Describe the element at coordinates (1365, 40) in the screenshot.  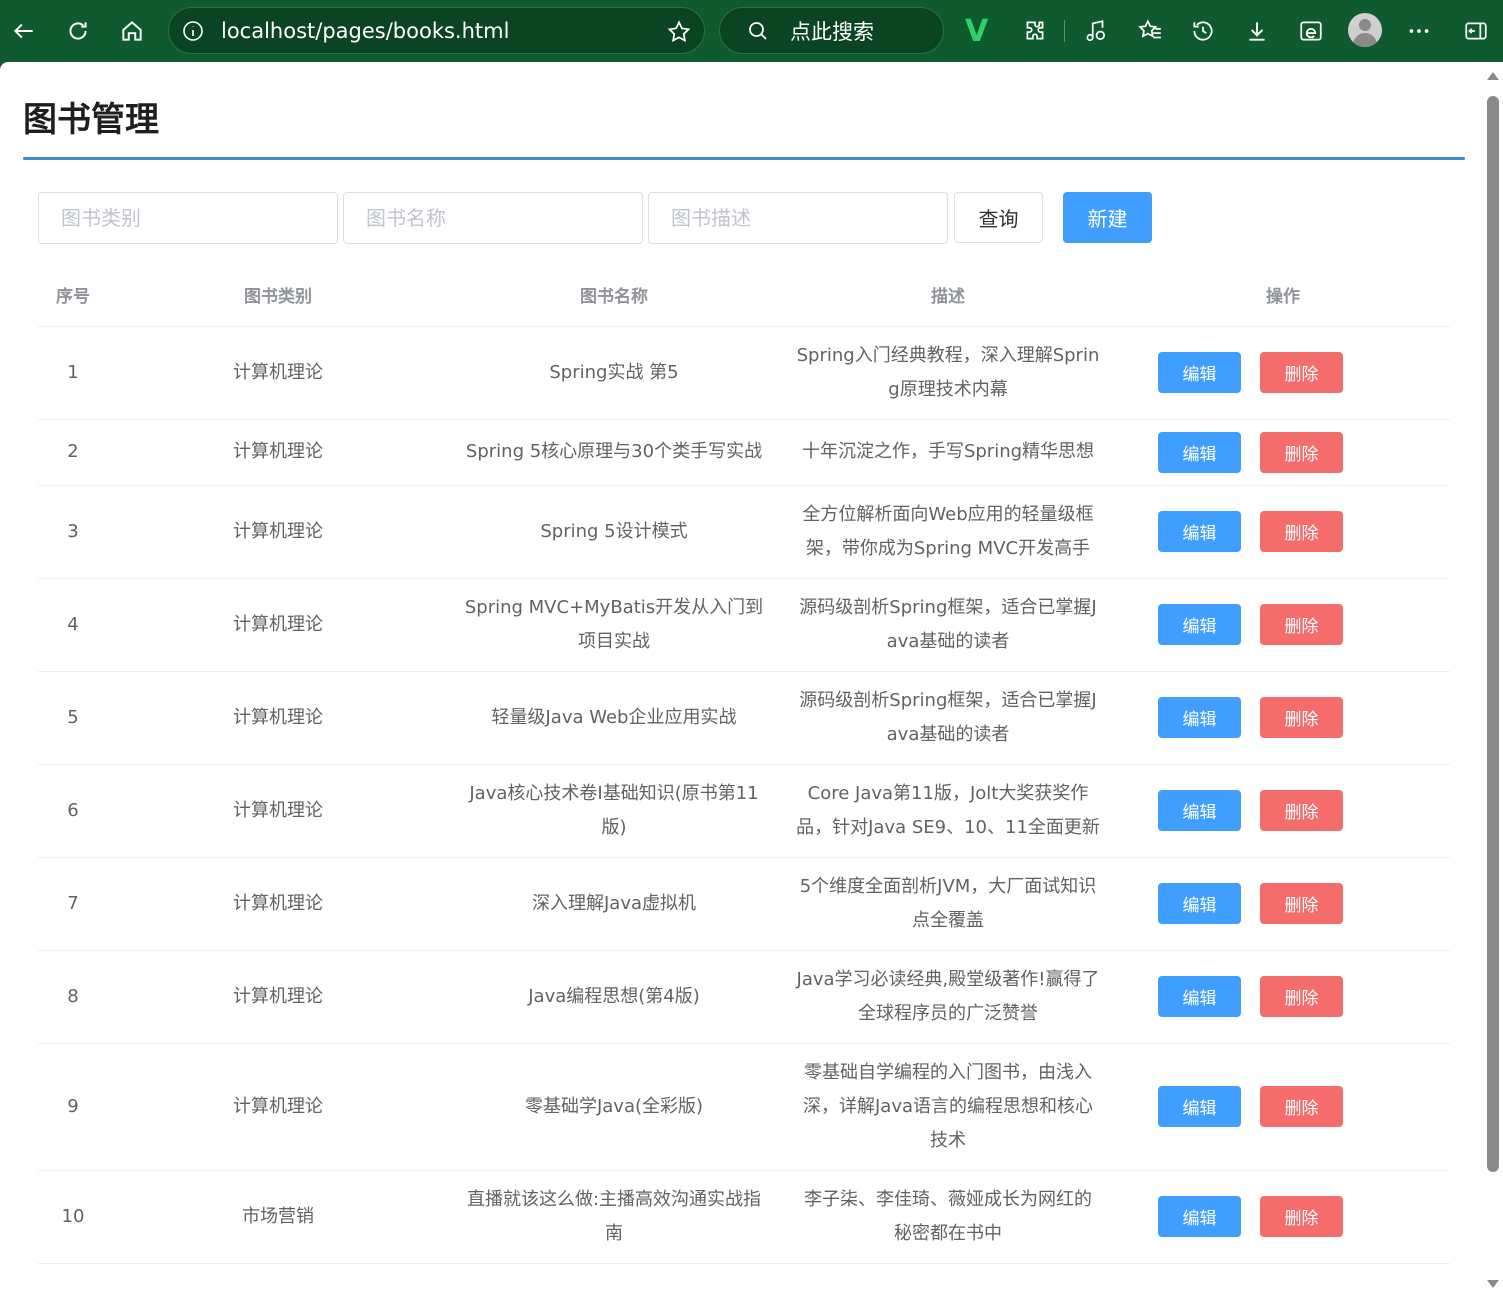
I see `avatar-body-shape` at that location.